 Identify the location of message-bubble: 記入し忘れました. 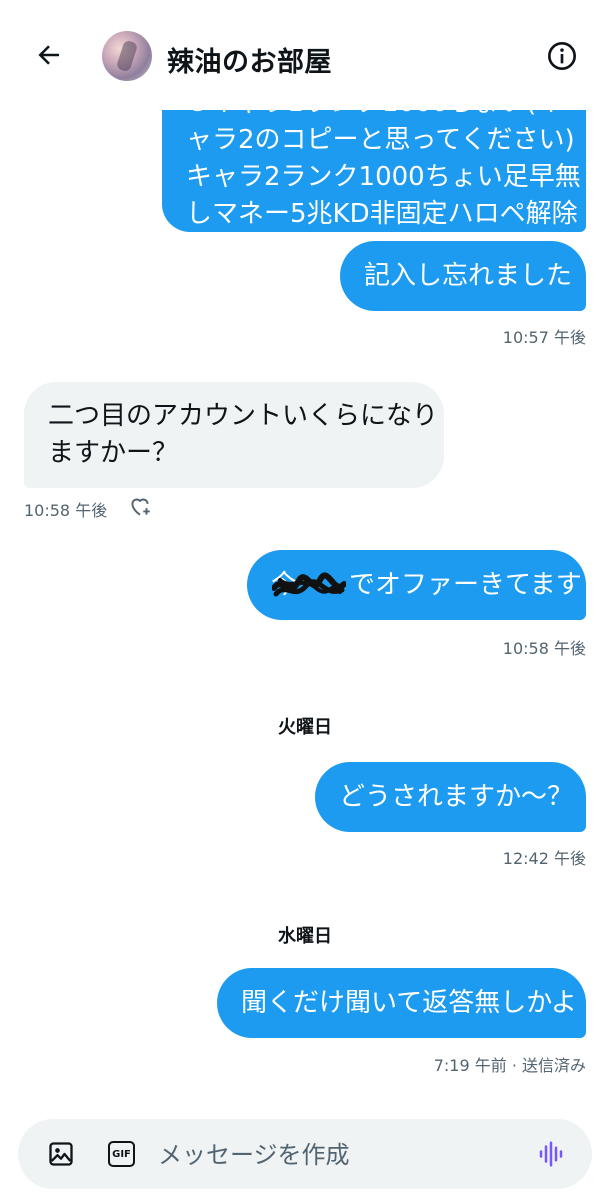
(463, 276).